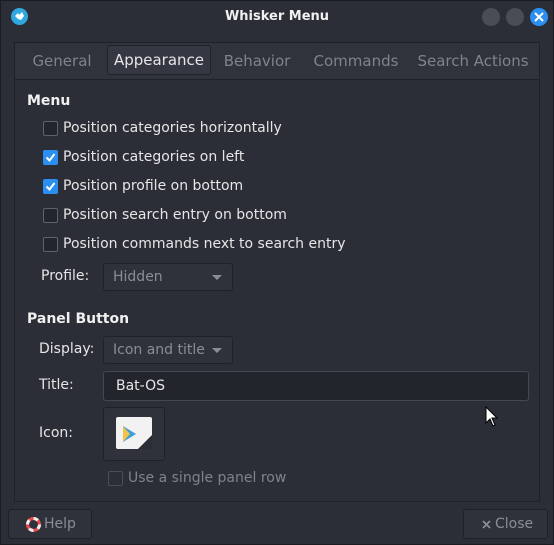  Describe the element at coordinates (492, 416) in the screenshot. I see `mouse-cursor-icon` at that location.